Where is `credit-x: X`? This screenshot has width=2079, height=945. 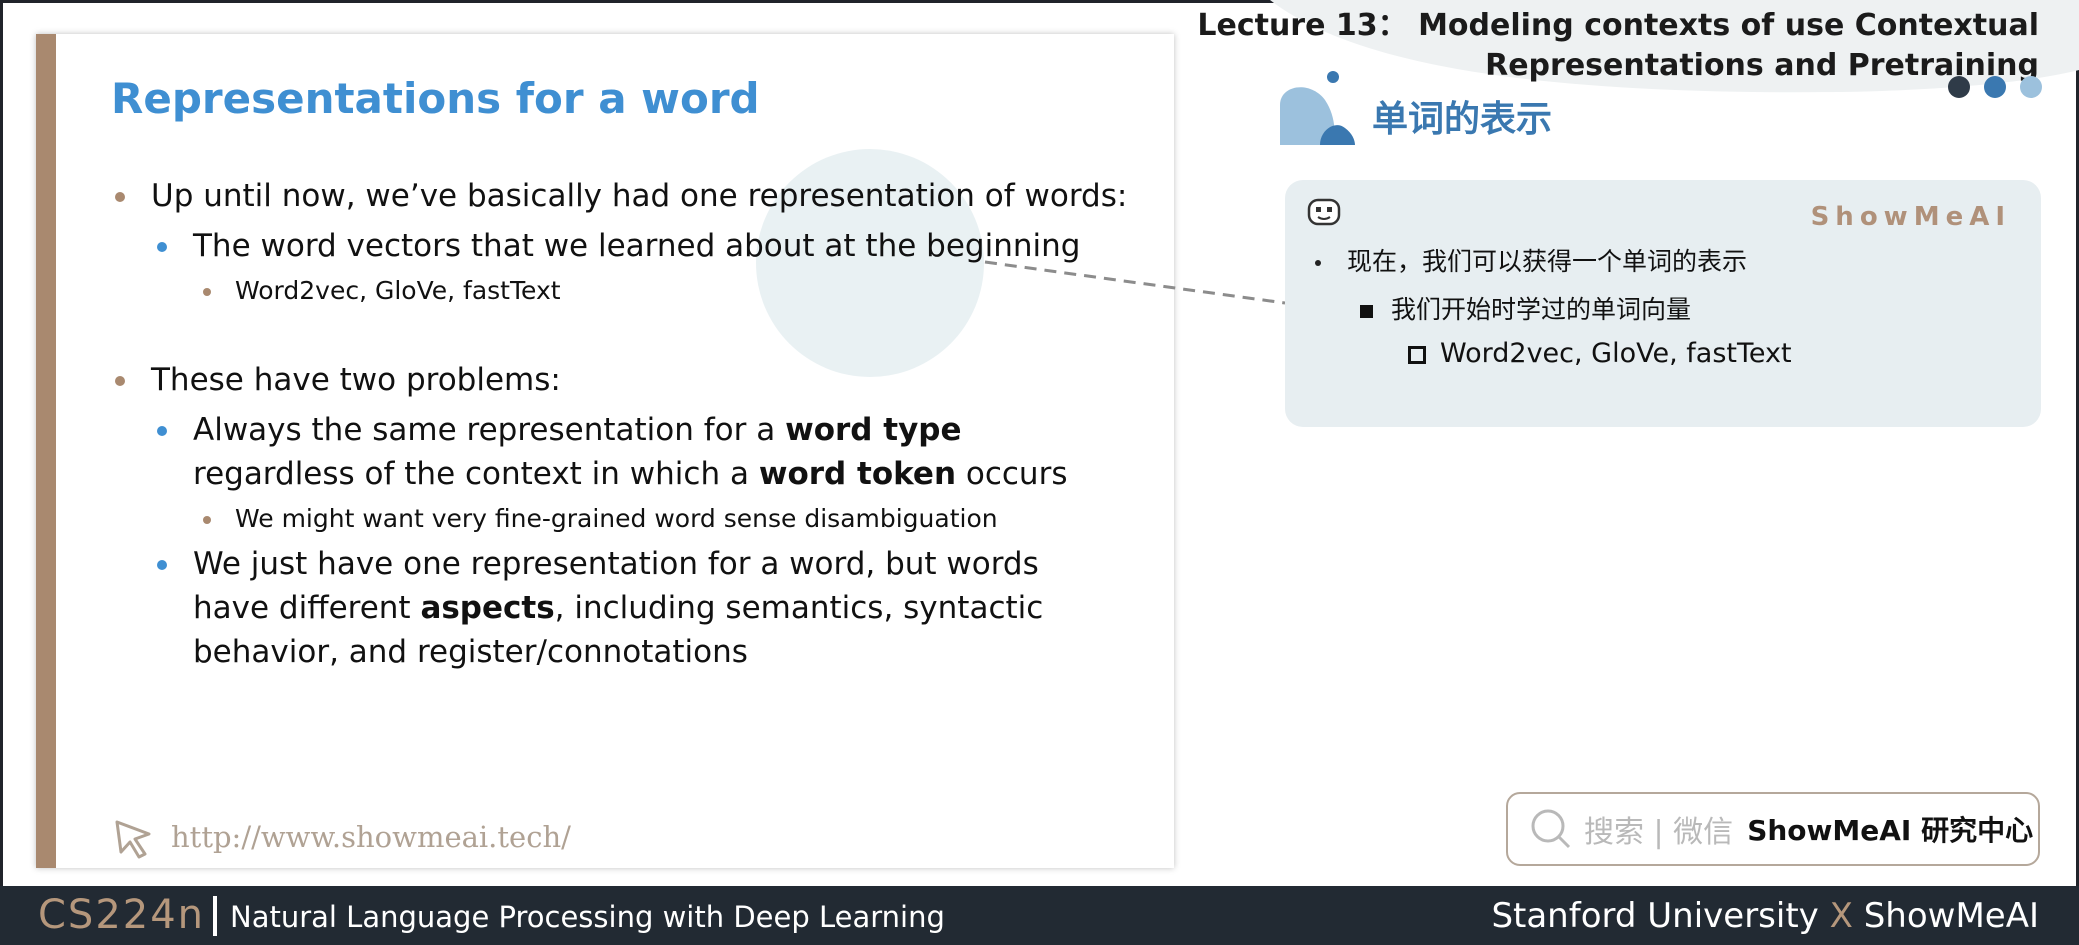
credit-x: X is located at coordinates (1841, 916).